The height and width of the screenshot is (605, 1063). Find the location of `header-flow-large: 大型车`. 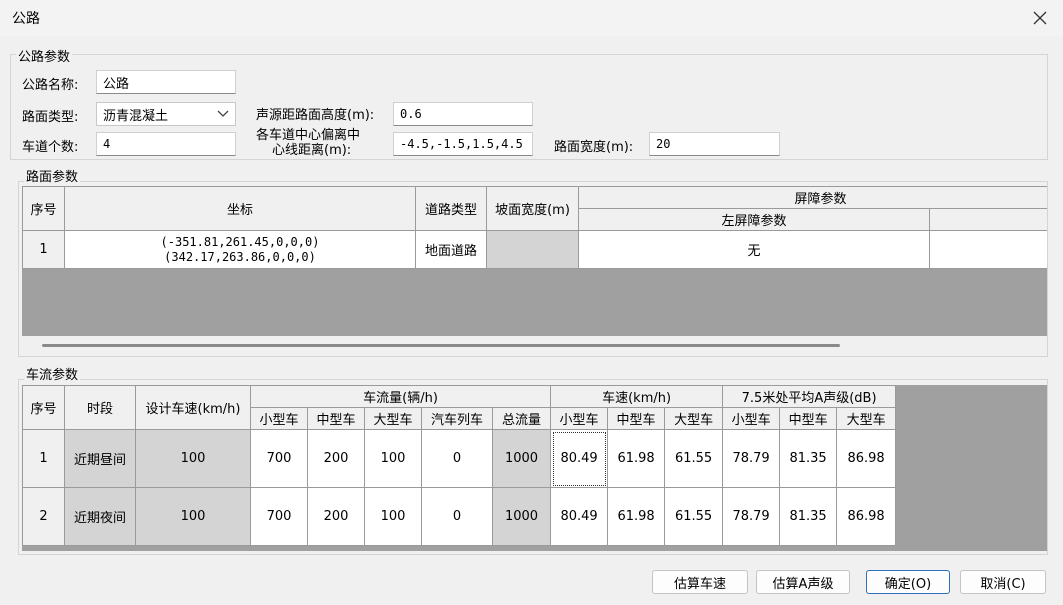

header-flow-large: 大型车 is located at coordinates (393, 418).